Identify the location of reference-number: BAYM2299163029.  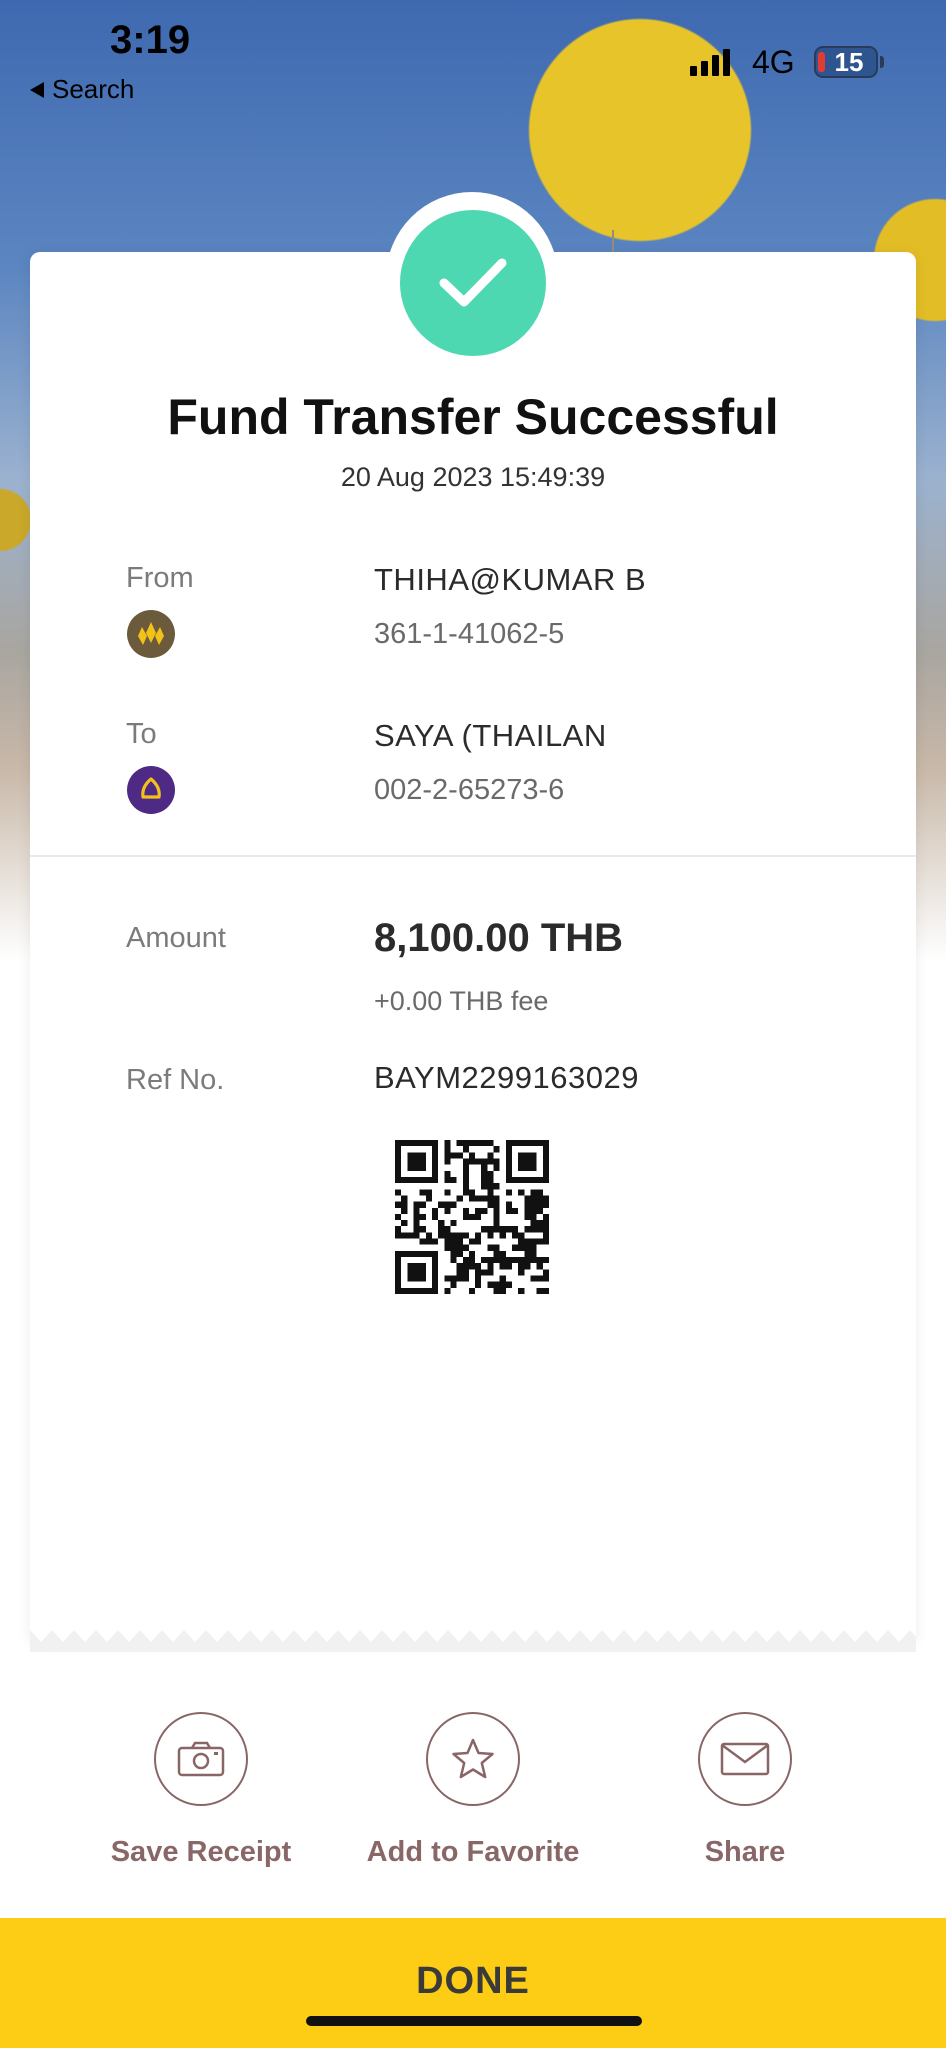
(506, 1077).